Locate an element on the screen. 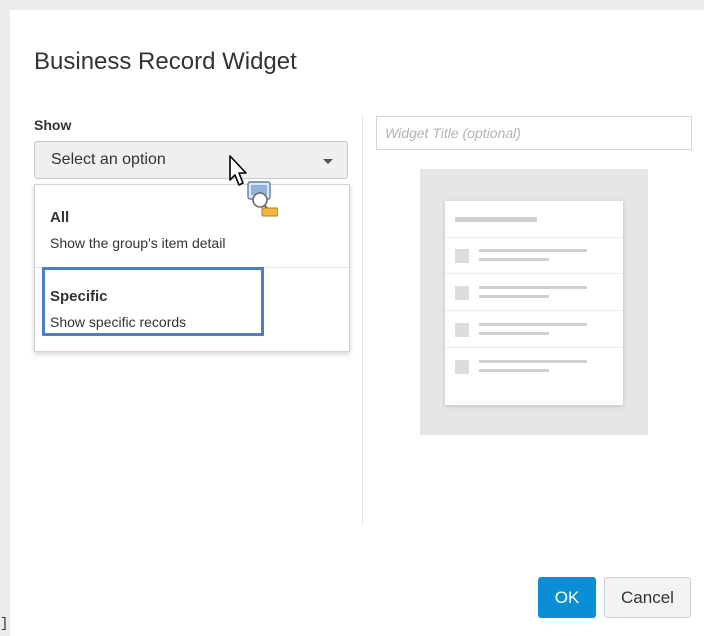  mouse-pointer-with-drag-icon is located at coordinates (253, 186).